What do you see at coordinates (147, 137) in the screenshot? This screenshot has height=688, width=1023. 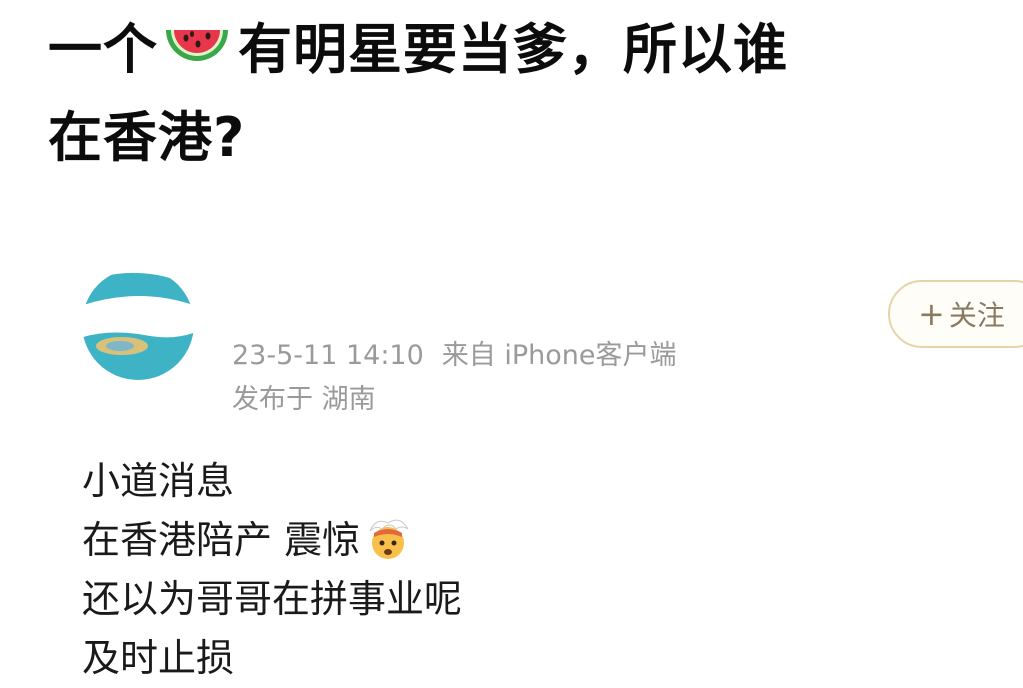 I see `title-line-2: 在香港?` at bounding box center [147, 137].